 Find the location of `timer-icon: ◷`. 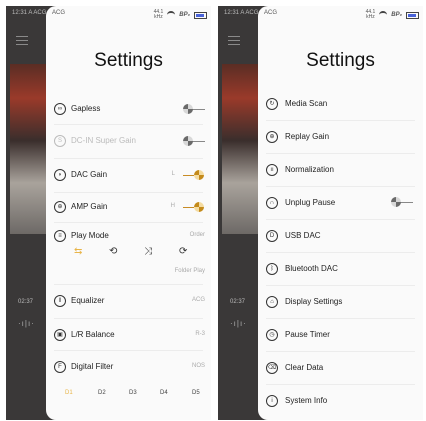

timer-icon: ◷ is located at coordinates (272, 335).